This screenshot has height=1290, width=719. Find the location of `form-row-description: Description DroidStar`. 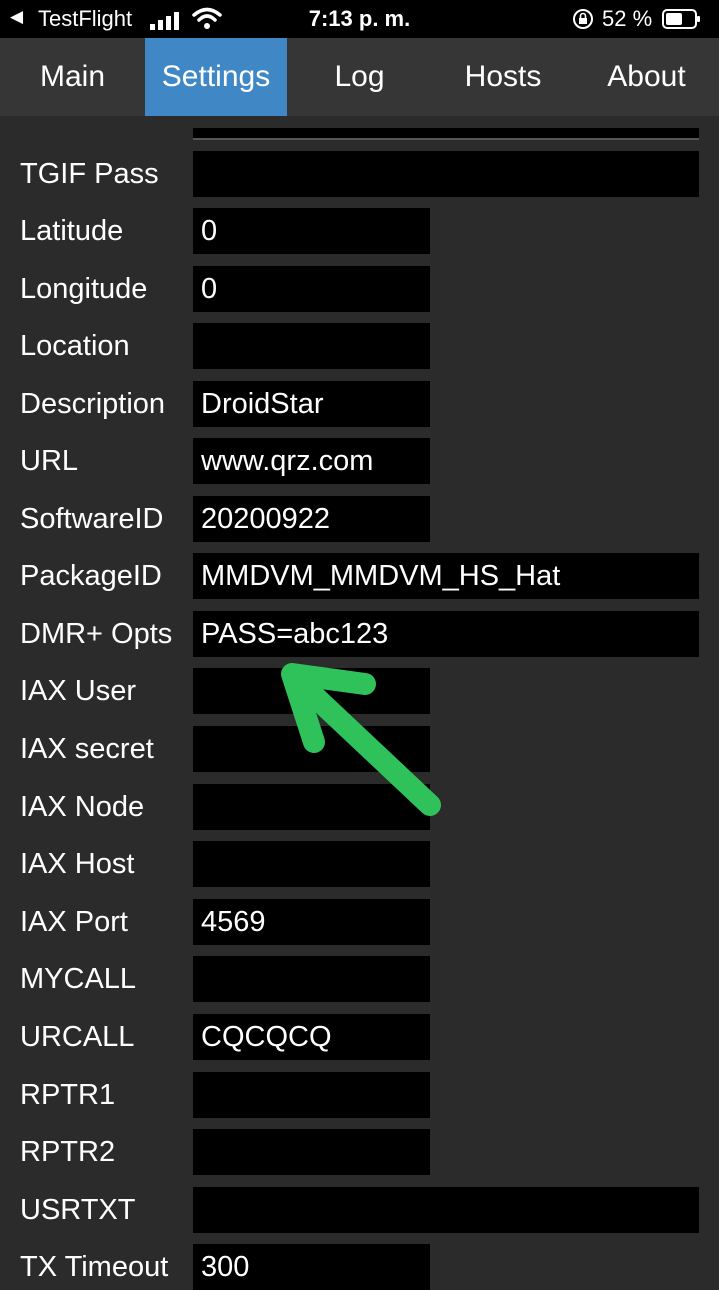

form-row-description: Description DroidStar is located at coordinates (359, 404).